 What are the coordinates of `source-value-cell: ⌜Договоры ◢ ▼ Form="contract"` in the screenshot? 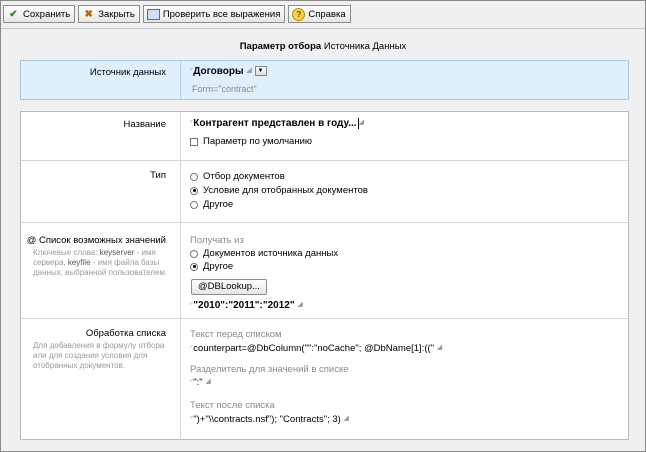 It's located at (409, 80).